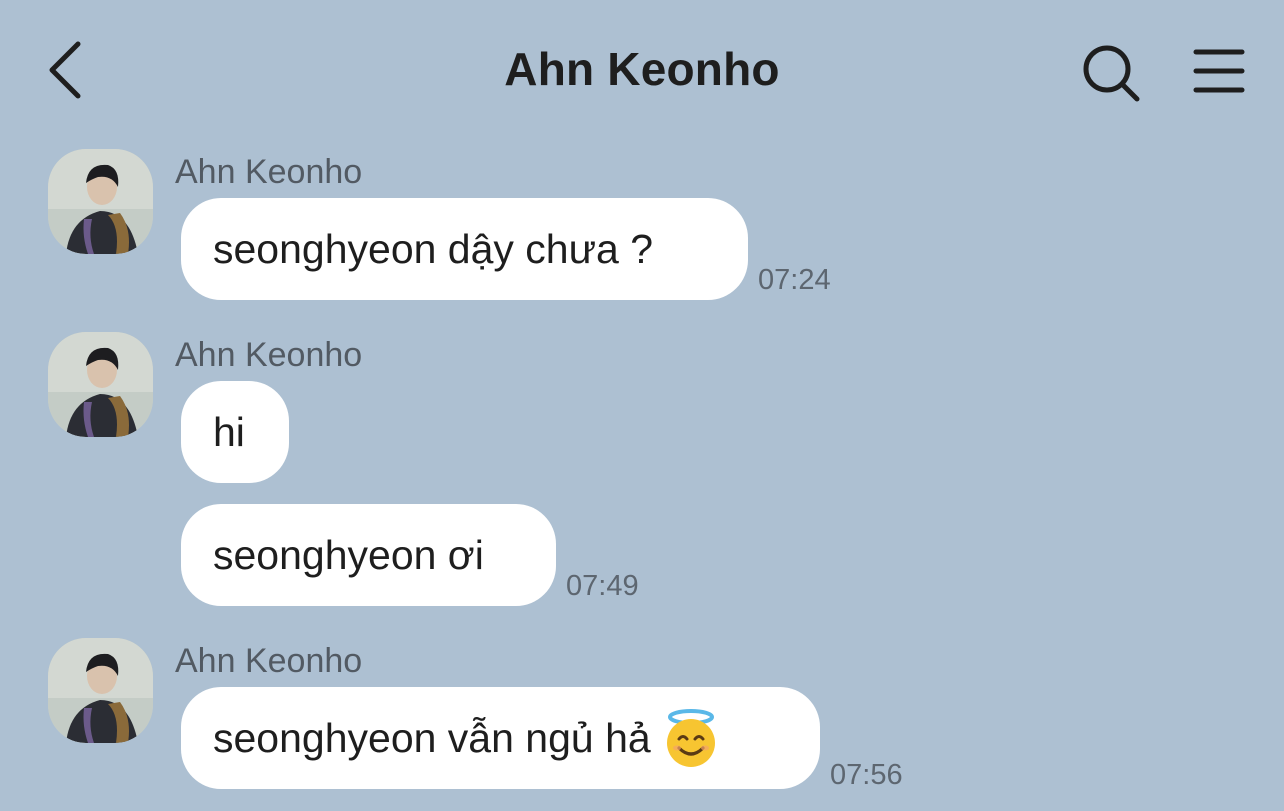  I want to click on hamburger-menu-icon, so click(1219, 71).